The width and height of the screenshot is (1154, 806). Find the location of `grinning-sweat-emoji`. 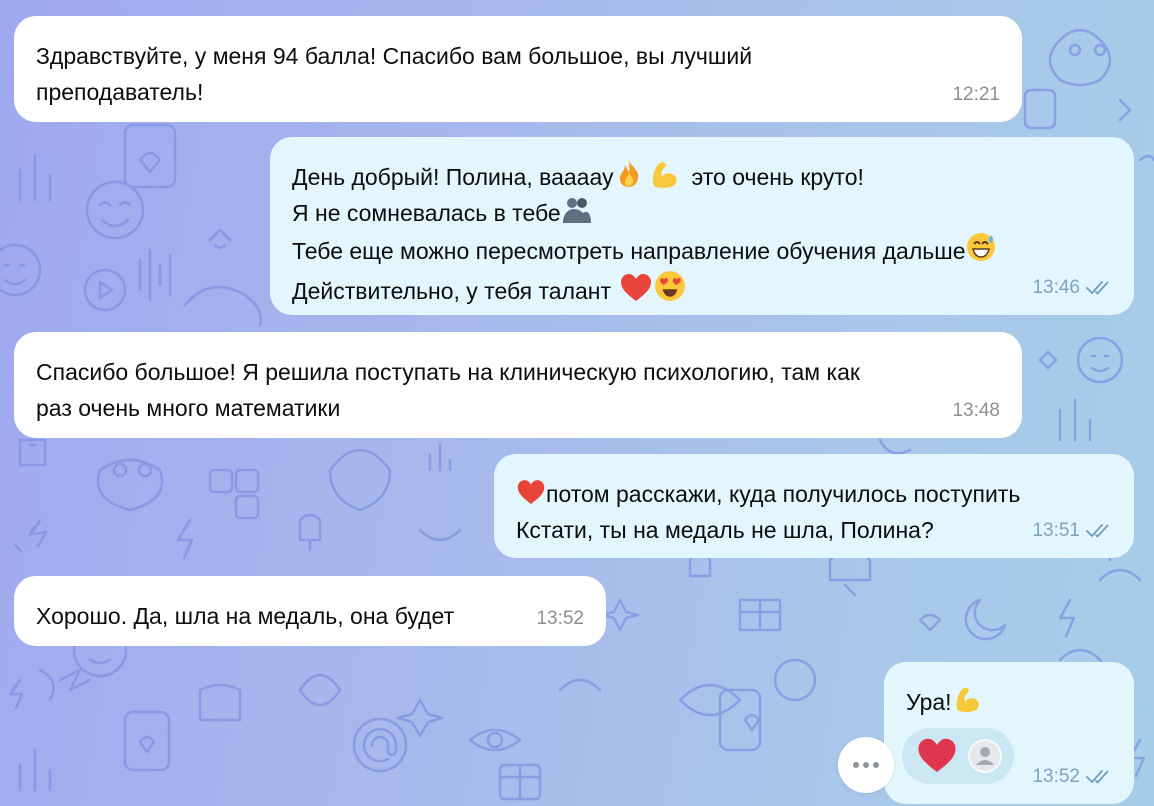

grinning-sweat-emoji is located at coordinates (981, 247).